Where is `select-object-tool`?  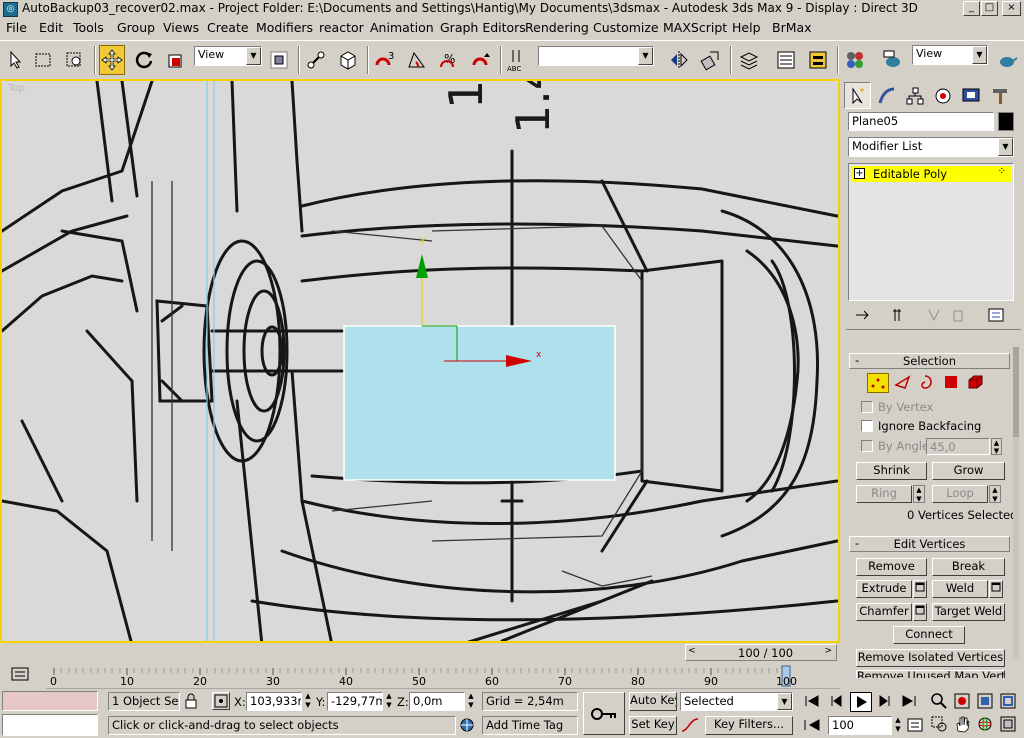 select-object-tool is located at coordinates (16, 60).